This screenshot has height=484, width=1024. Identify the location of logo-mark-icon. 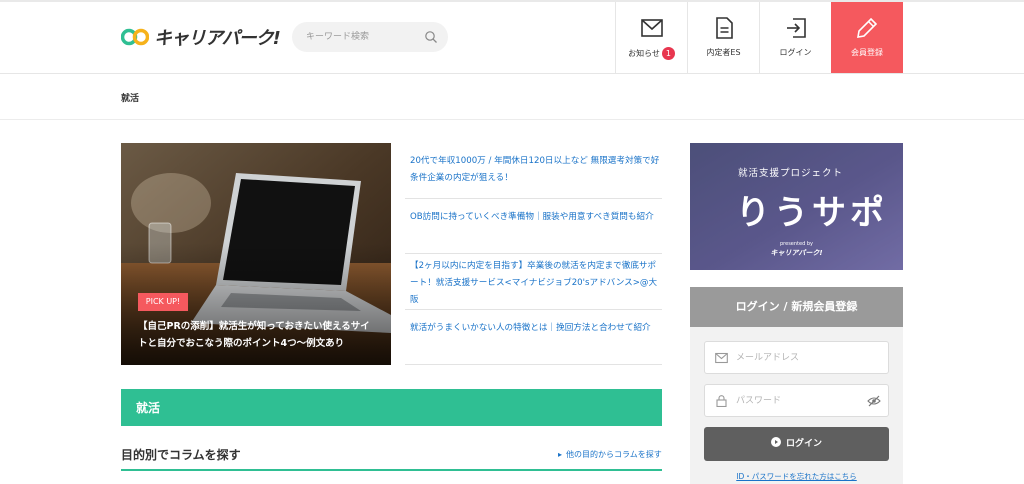
(135, 37).